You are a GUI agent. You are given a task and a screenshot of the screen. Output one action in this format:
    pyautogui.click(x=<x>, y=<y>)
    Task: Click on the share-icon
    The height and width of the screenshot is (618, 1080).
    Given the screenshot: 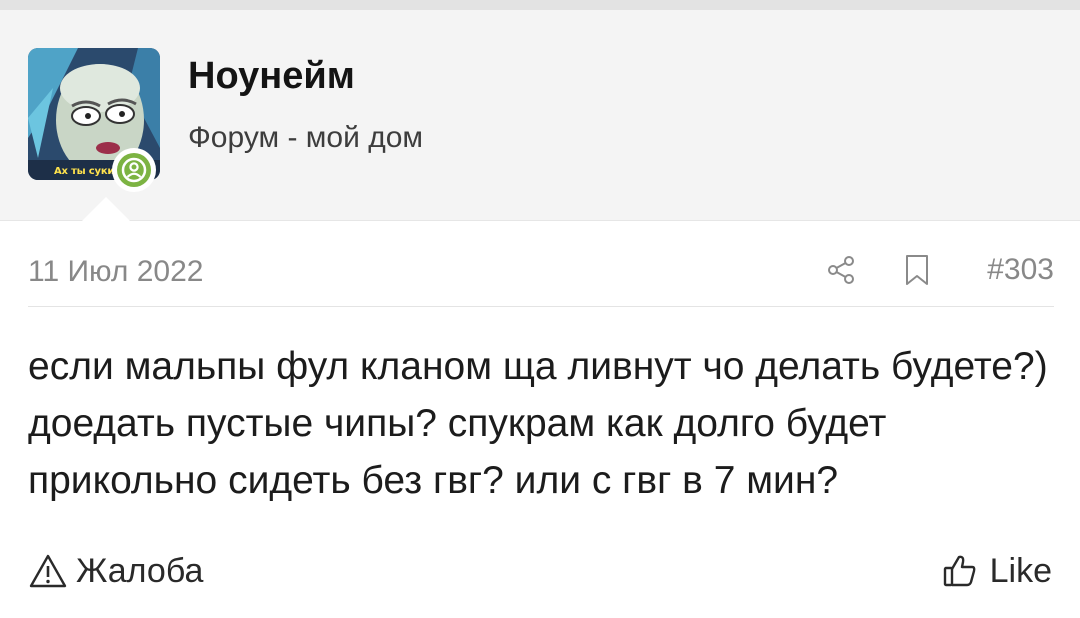 What is the action you would take?
    pyautogui.click(x=841, y=270)
    